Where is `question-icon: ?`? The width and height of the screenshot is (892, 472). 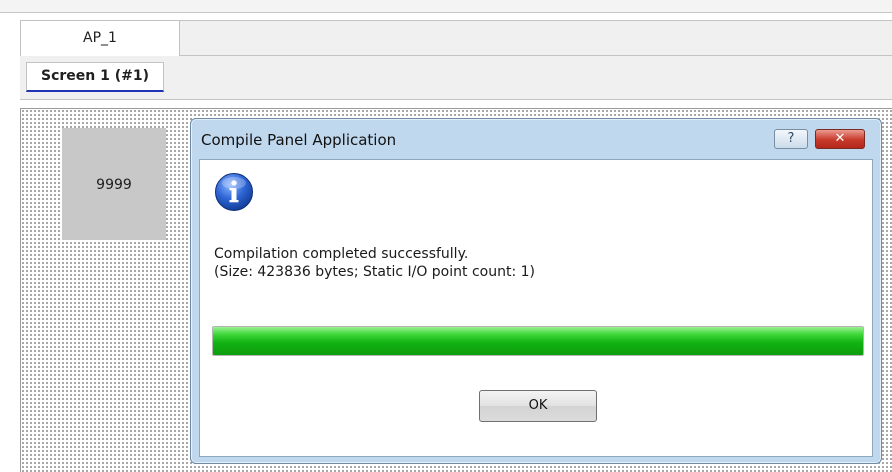 question-icon: ? is located at coordinates (791, 138).